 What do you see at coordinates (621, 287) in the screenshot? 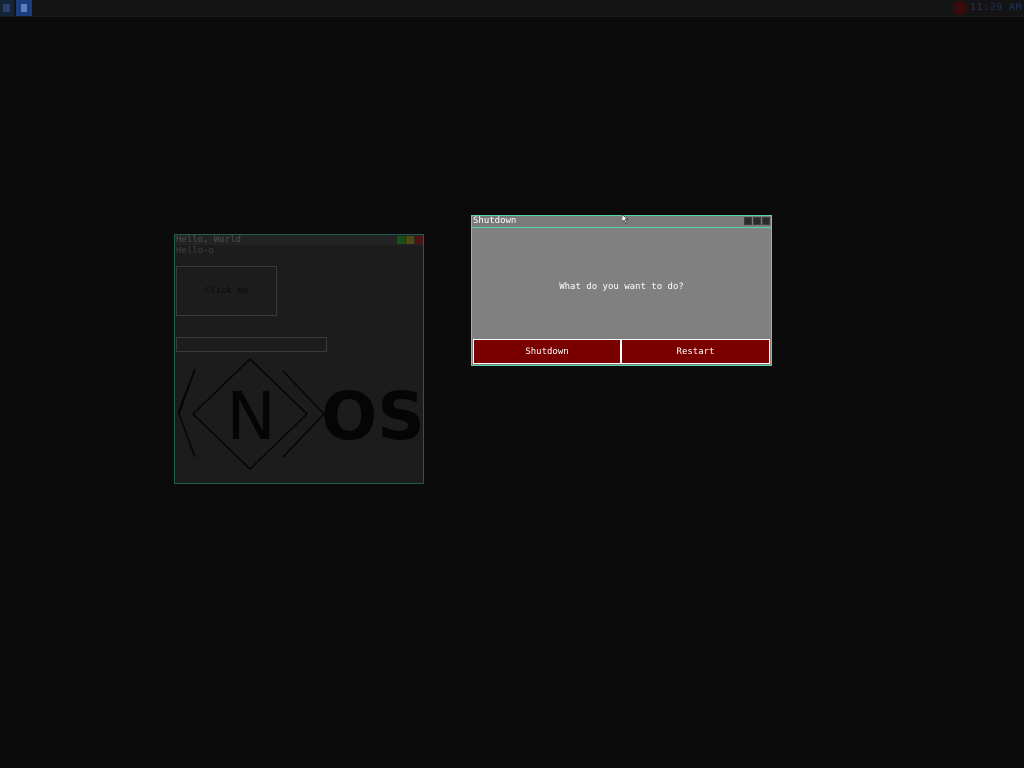
I see `dialog-message: What do you want to do?` at bounding box center [621, 287].